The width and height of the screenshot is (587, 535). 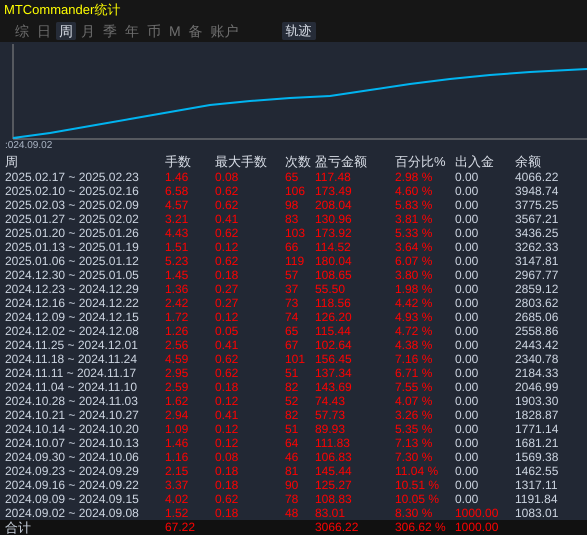 What do you see at coordinates (175, 31) in the screenshot?
I see `period-tab: M` at bounding box center [175, 31].